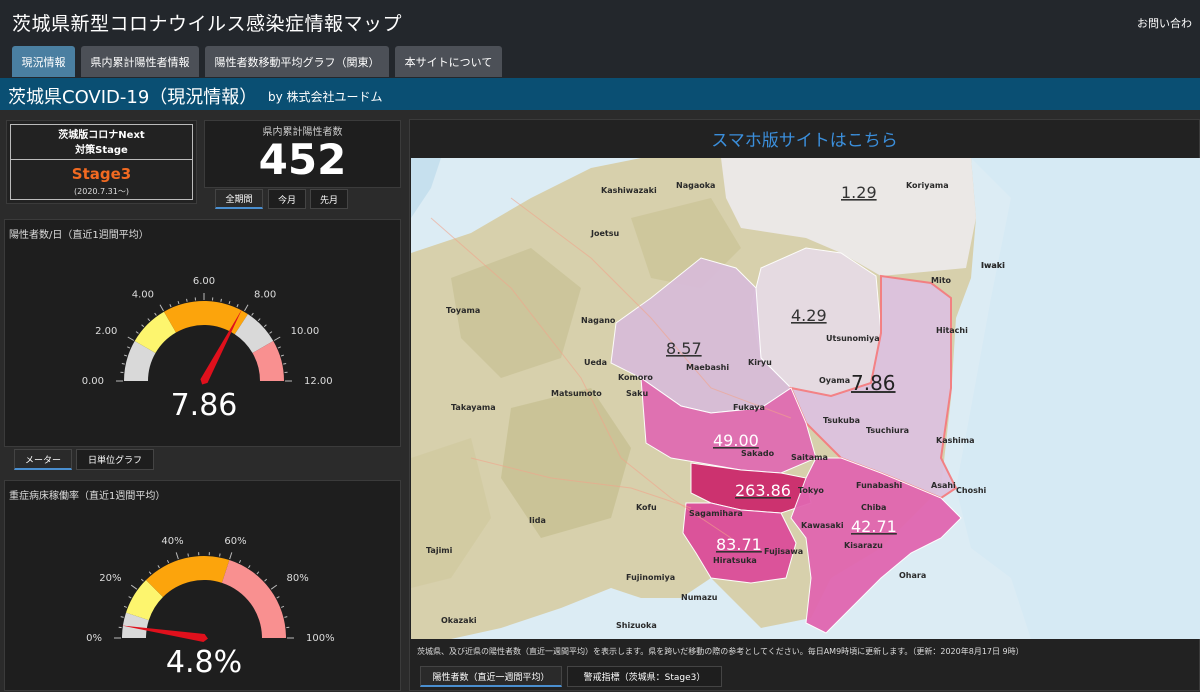 The width and height of the screenshot is (1200, 692). What do you see at coordinates (783, 551) in the screenshot?
I see `place-label-fujisawa: Fujisawa` at bounding box center [783, 551].